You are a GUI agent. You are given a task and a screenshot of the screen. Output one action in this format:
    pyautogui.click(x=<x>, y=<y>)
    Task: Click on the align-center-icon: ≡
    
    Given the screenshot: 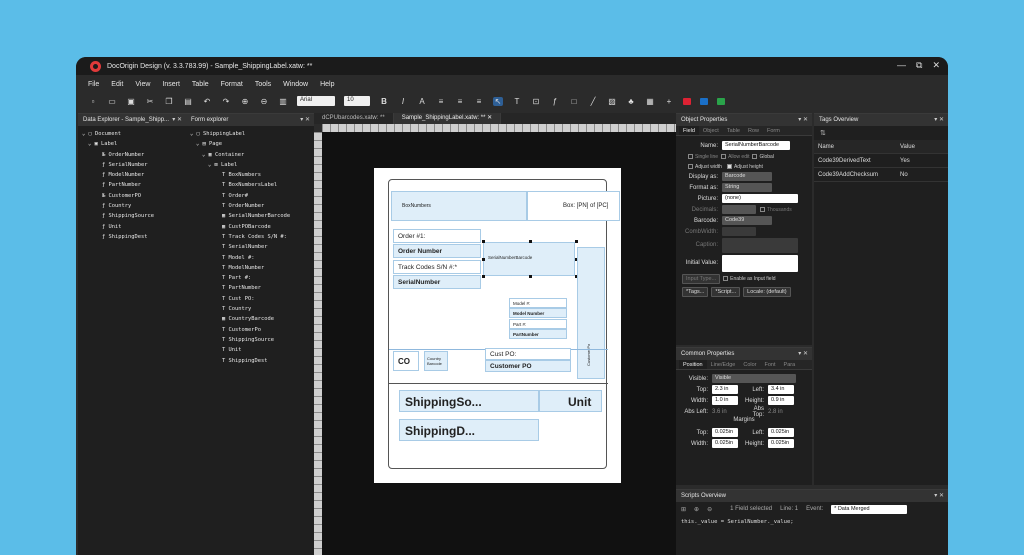 What is the action you would take?
    pyautogui.click(x=460, y=101)
    